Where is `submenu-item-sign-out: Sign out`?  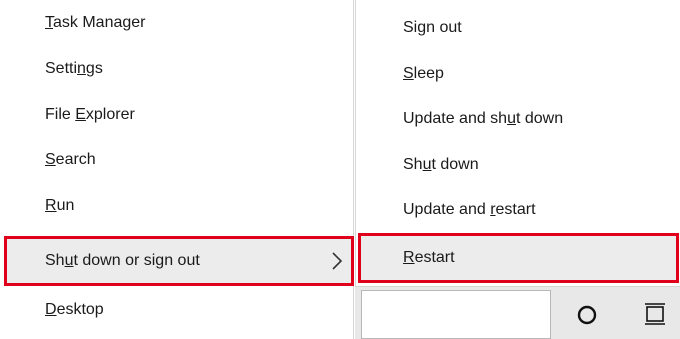
submenu-item-sign-out: Sign out is located at coordinates (517, 28).